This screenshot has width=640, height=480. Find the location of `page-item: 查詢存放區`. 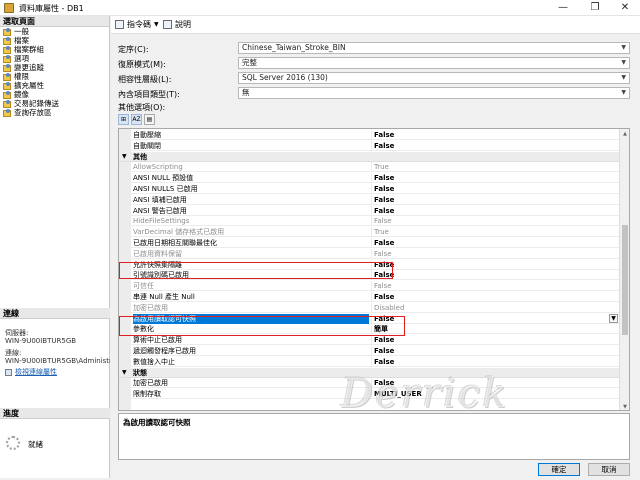

page-item: 查詢存放區 is located at coordinates (54, 112).